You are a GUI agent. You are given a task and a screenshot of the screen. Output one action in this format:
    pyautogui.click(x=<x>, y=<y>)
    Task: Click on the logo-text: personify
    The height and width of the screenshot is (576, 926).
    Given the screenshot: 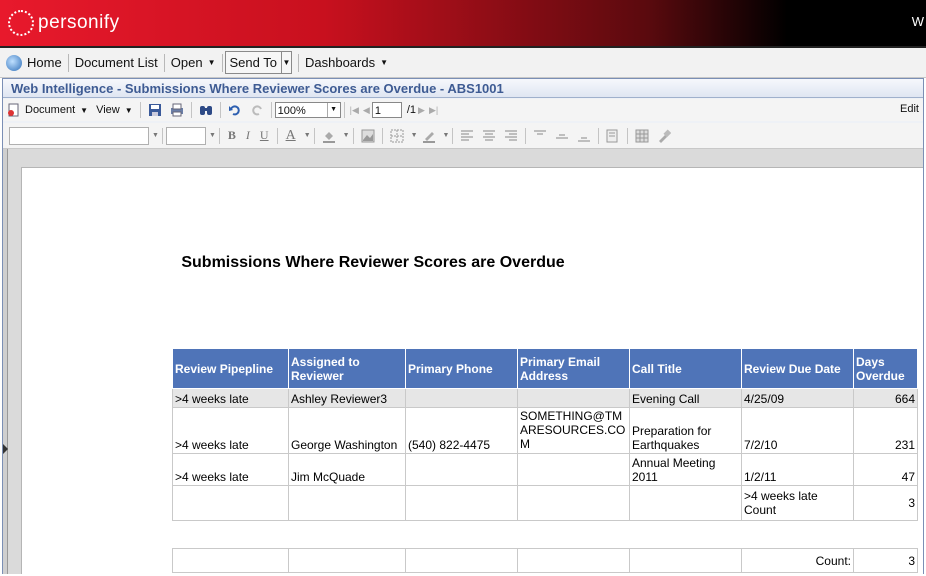 What is the action you would take?
    pyautogui.click(x=79, y=22)
    